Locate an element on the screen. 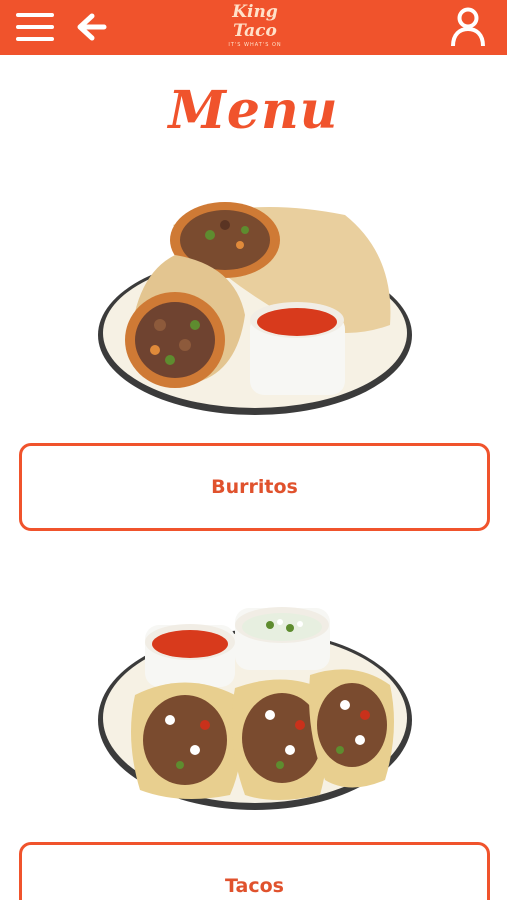  tacos-plate-image is located at coordinates (255, 708).